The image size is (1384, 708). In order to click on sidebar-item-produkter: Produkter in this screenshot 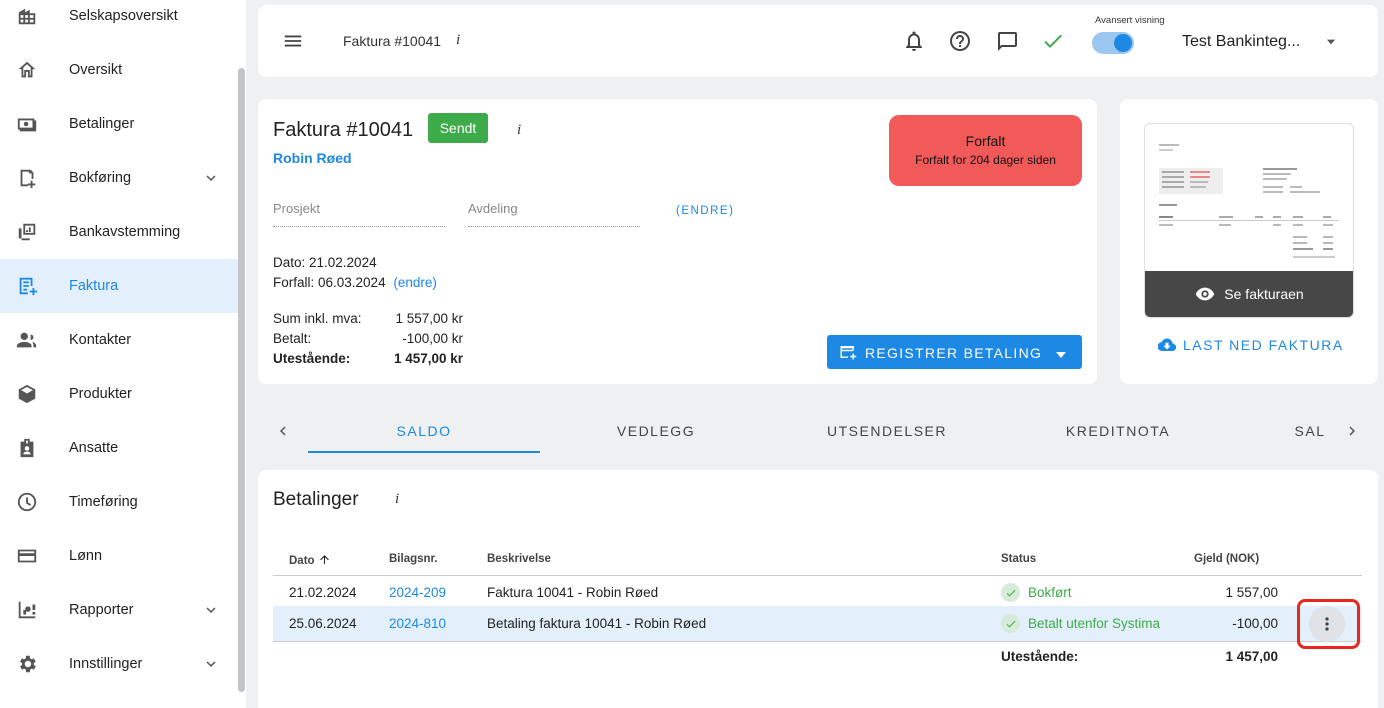, I will do `click(119, 394)`.